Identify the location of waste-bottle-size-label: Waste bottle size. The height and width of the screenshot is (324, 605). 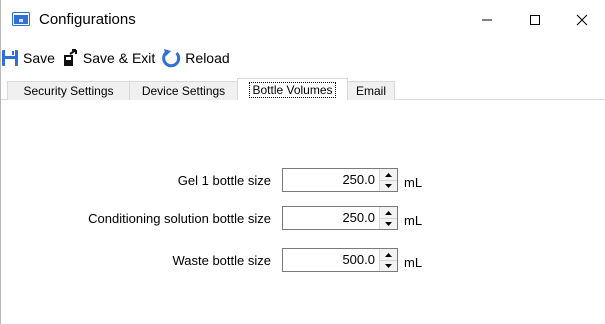
(221, 260).